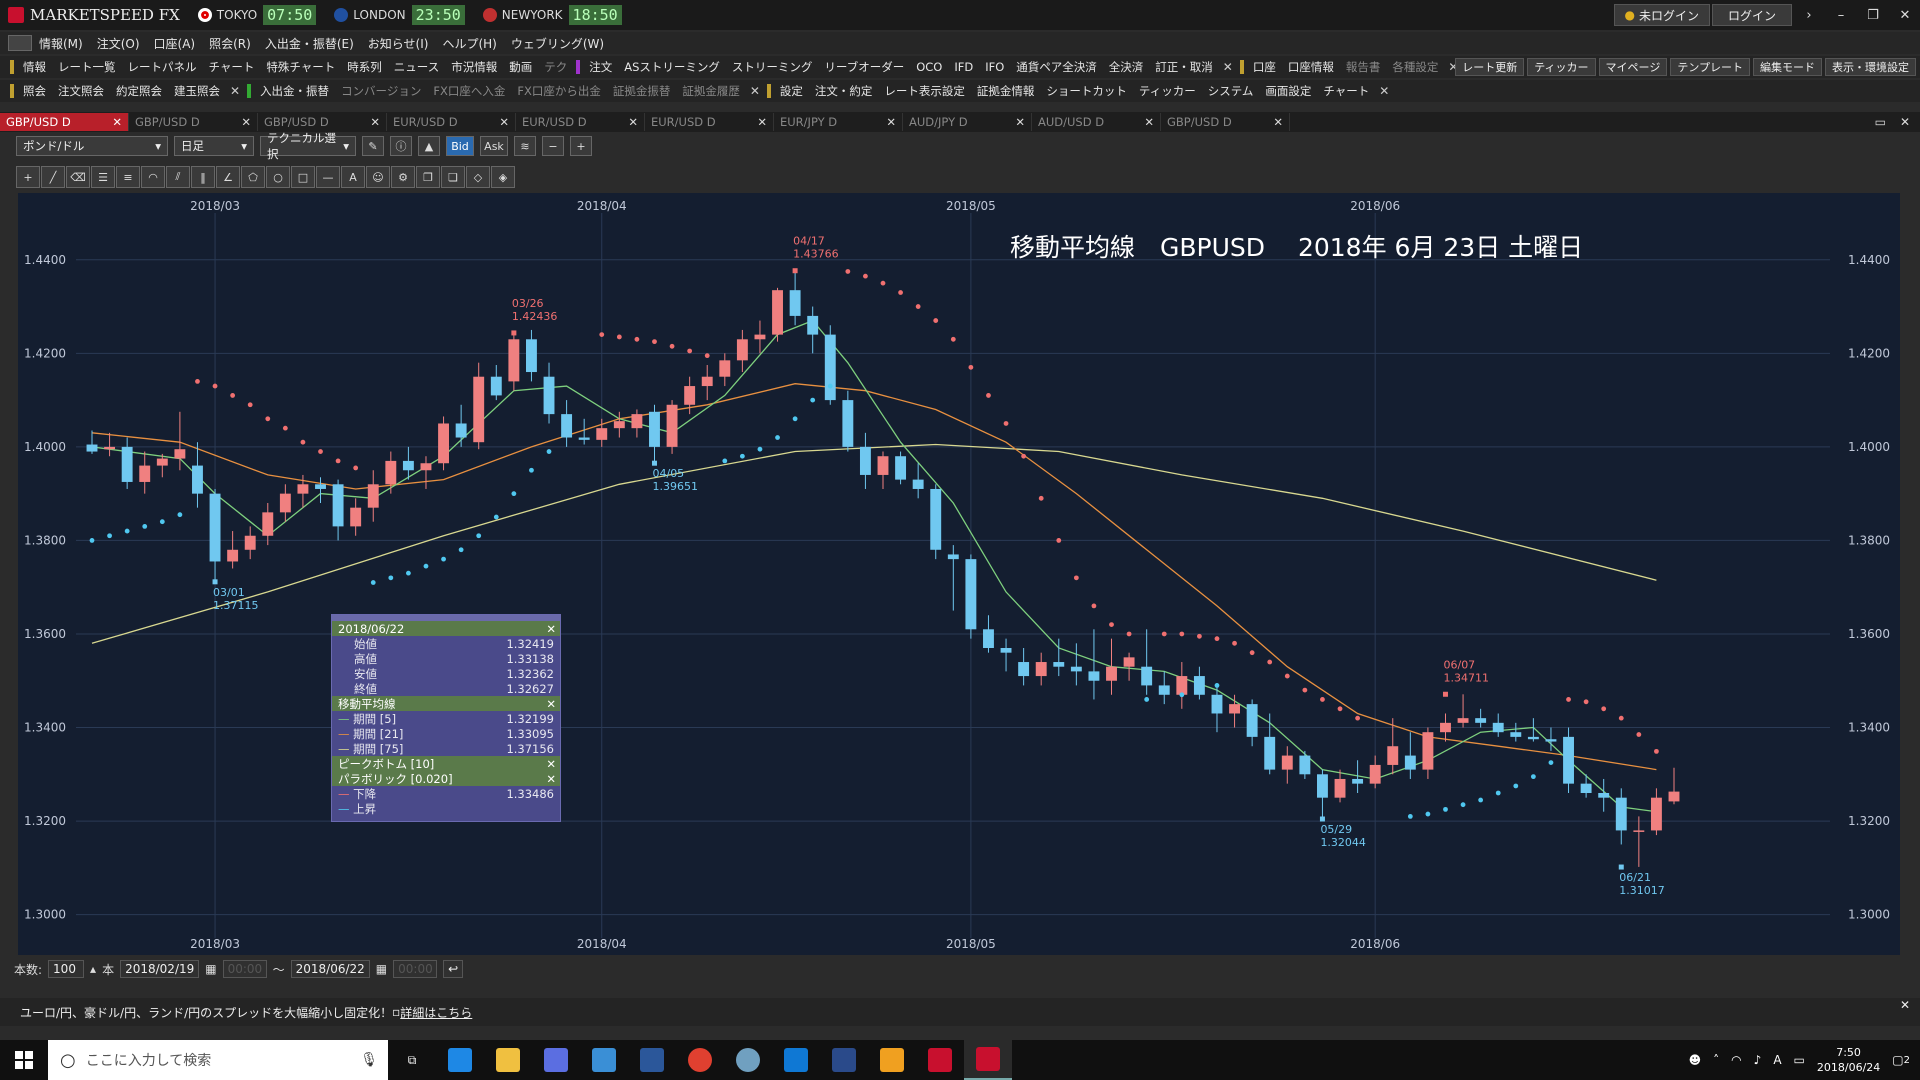 This screenshot has height=1080, width=1920. I want to click on ime-indicator: A, so click(1777, 1060).